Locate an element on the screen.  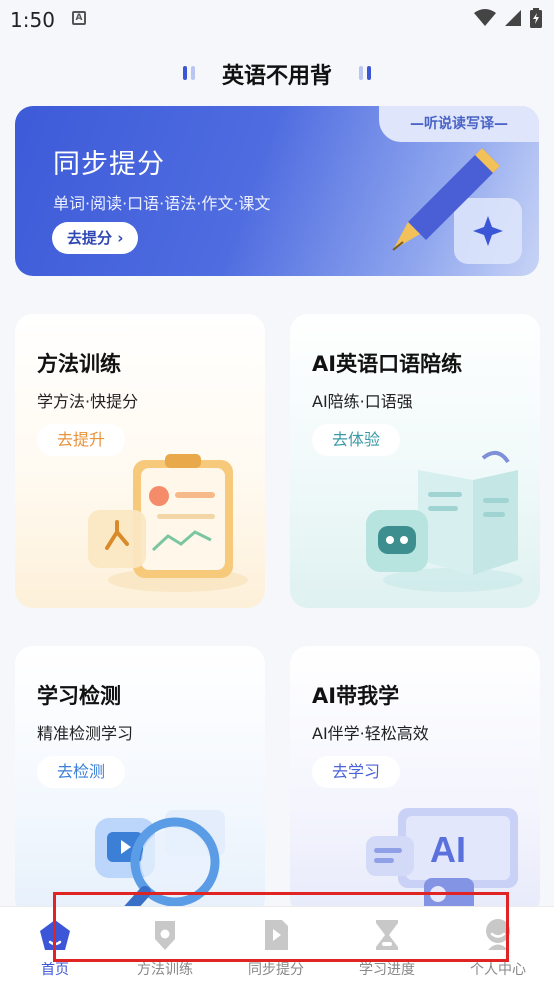
nav-item-progress: 学习进度 is located at coordinates (387, 945).